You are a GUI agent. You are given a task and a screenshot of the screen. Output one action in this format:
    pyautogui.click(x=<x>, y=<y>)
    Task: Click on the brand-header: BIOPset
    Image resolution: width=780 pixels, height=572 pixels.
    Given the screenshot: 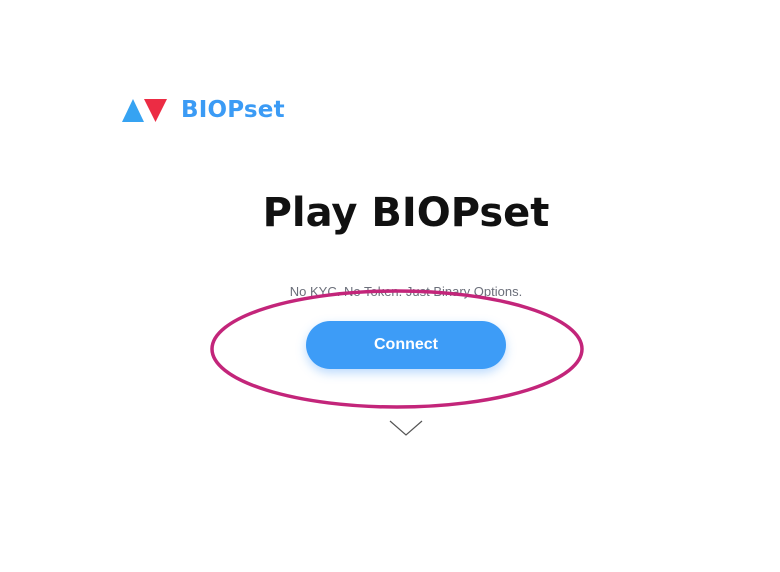 What is the action you would take?
    pyautogui.click(x=203, y=110)
    